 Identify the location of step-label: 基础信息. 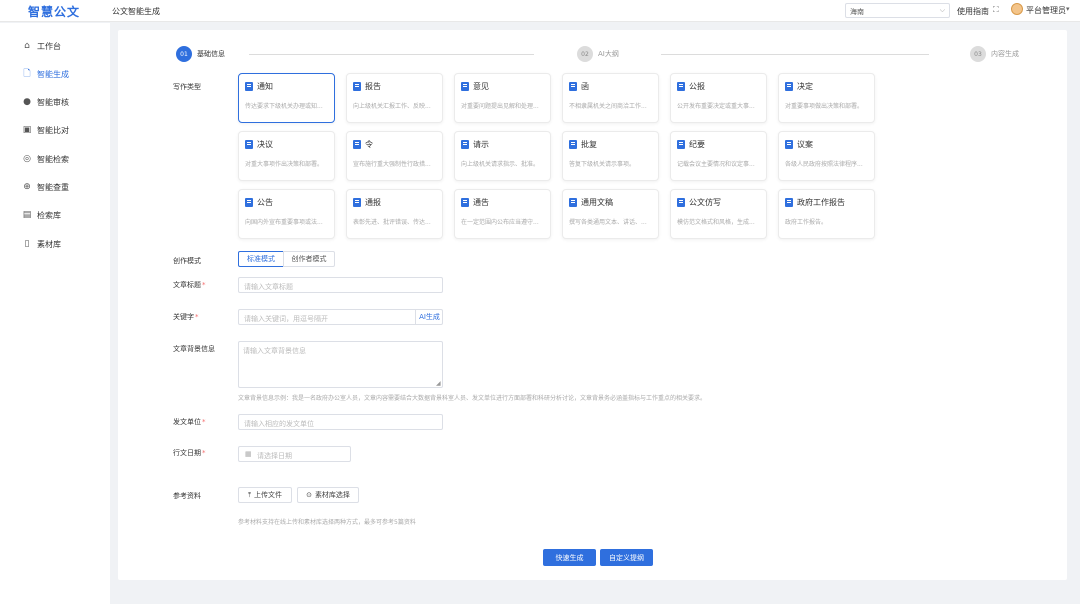
(211, 54).